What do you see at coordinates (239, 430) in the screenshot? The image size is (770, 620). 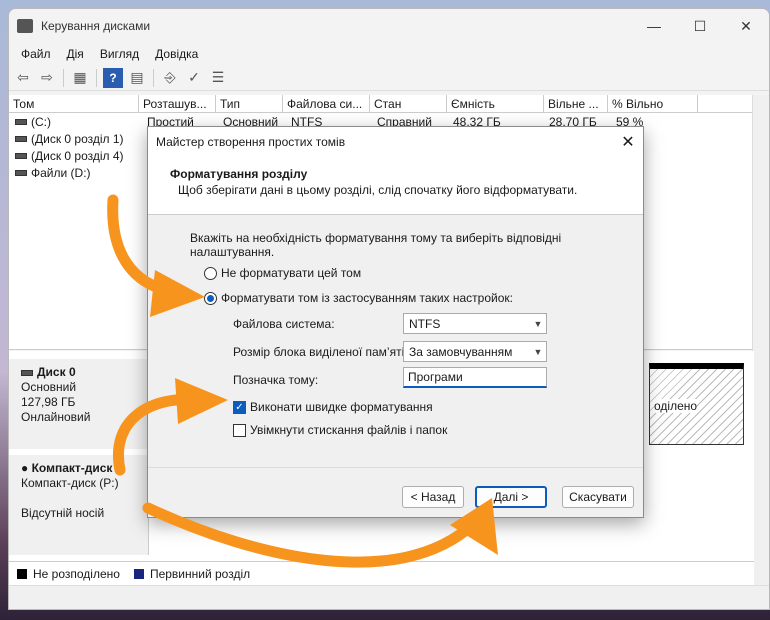 I see `checkbox-icon` at bounding box center [239, 430].